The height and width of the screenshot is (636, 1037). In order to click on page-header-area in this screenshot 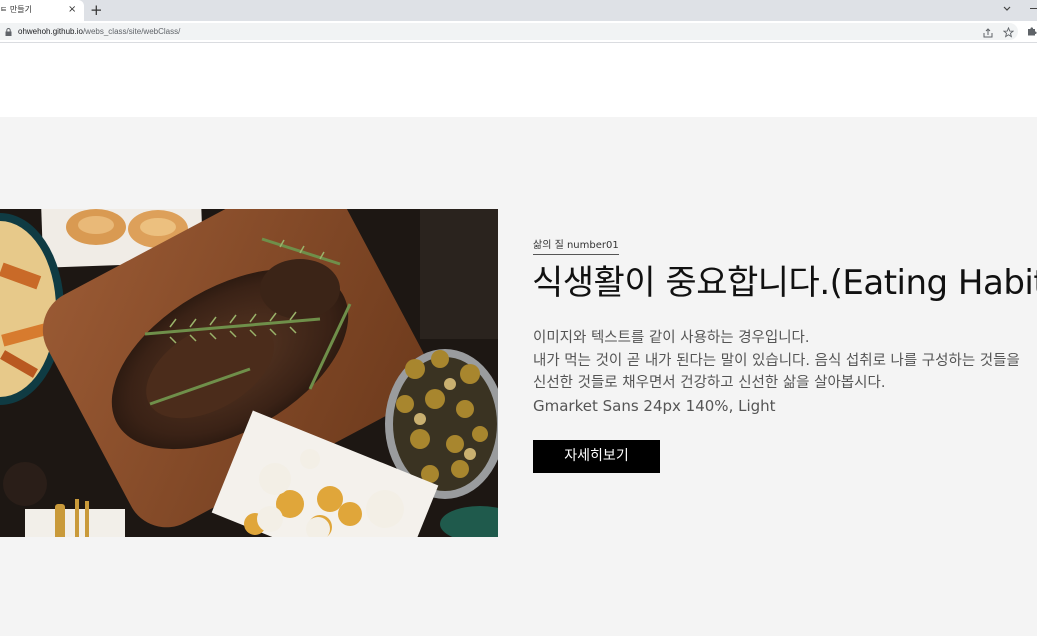, I will do `click(518, 80)`.